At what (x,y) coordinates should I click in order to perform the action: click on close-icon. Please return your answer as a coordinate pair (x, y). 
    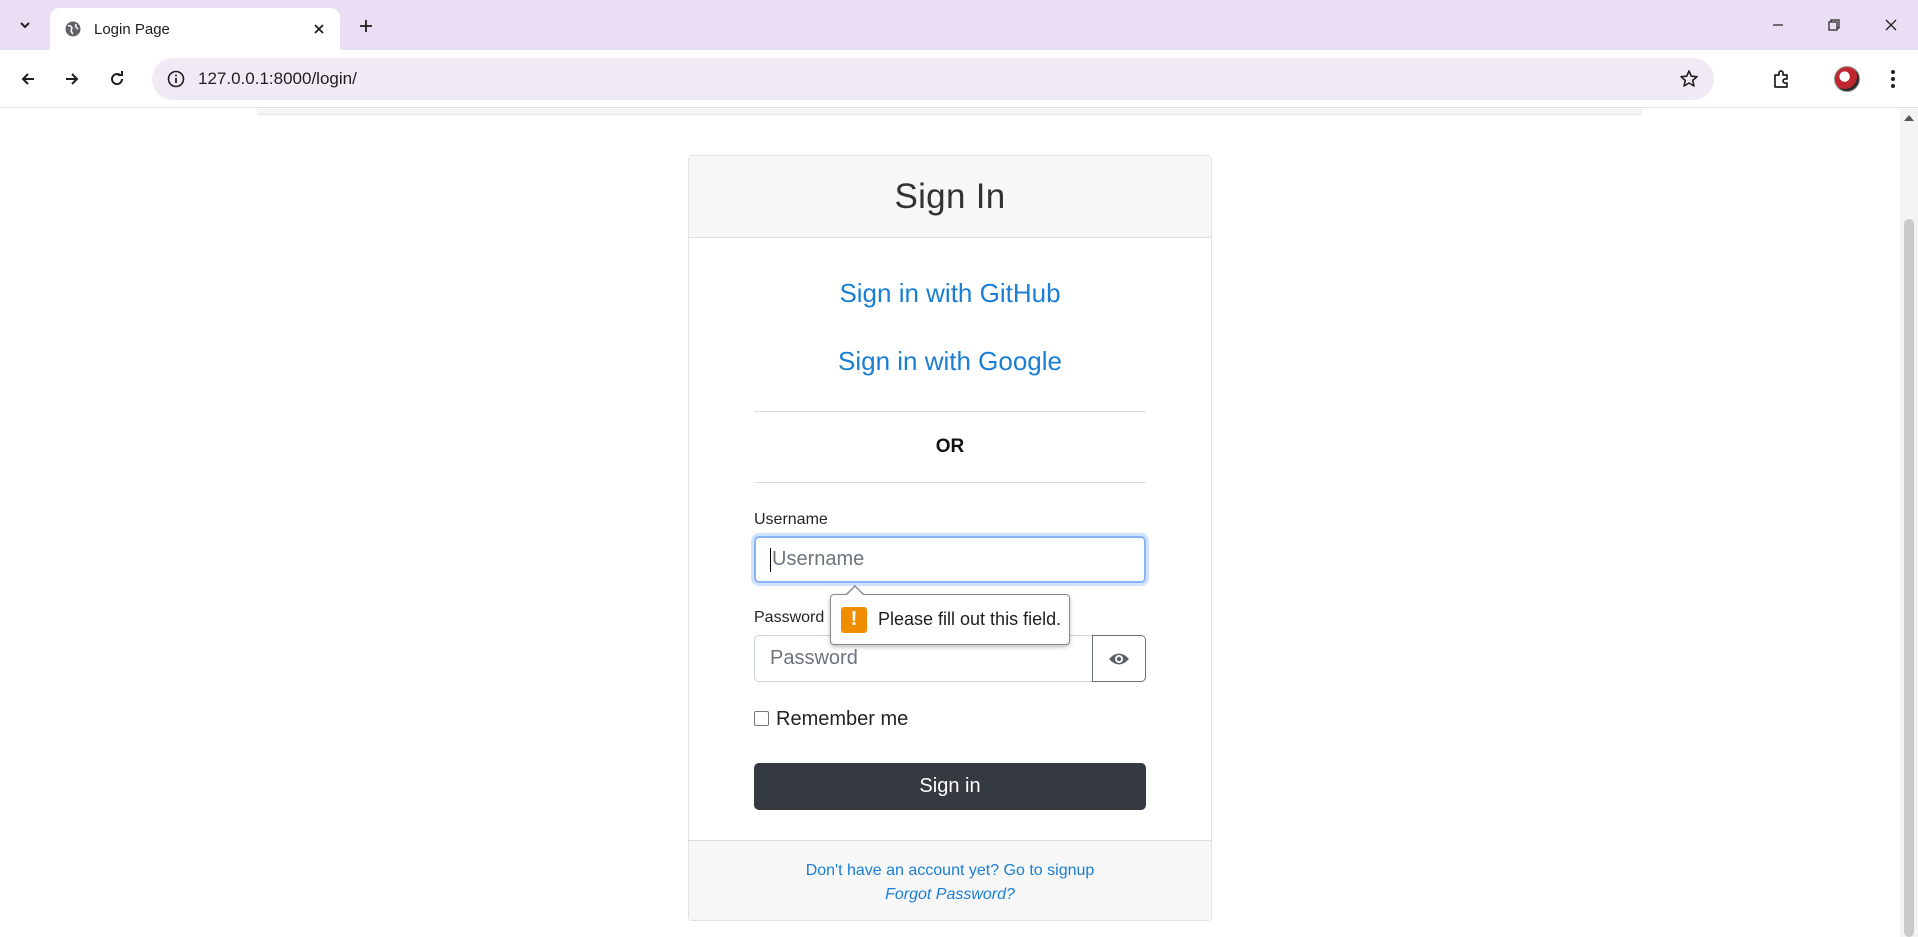
    Looking at the image, I should click on (1891, 25).